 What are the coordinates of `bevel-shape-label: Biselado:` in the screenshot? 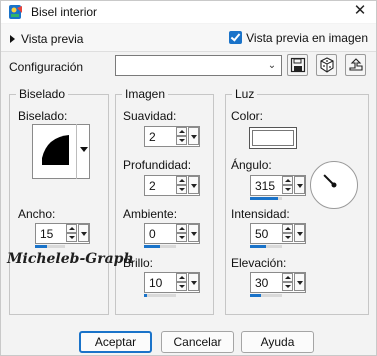 It's located at (43, 116).